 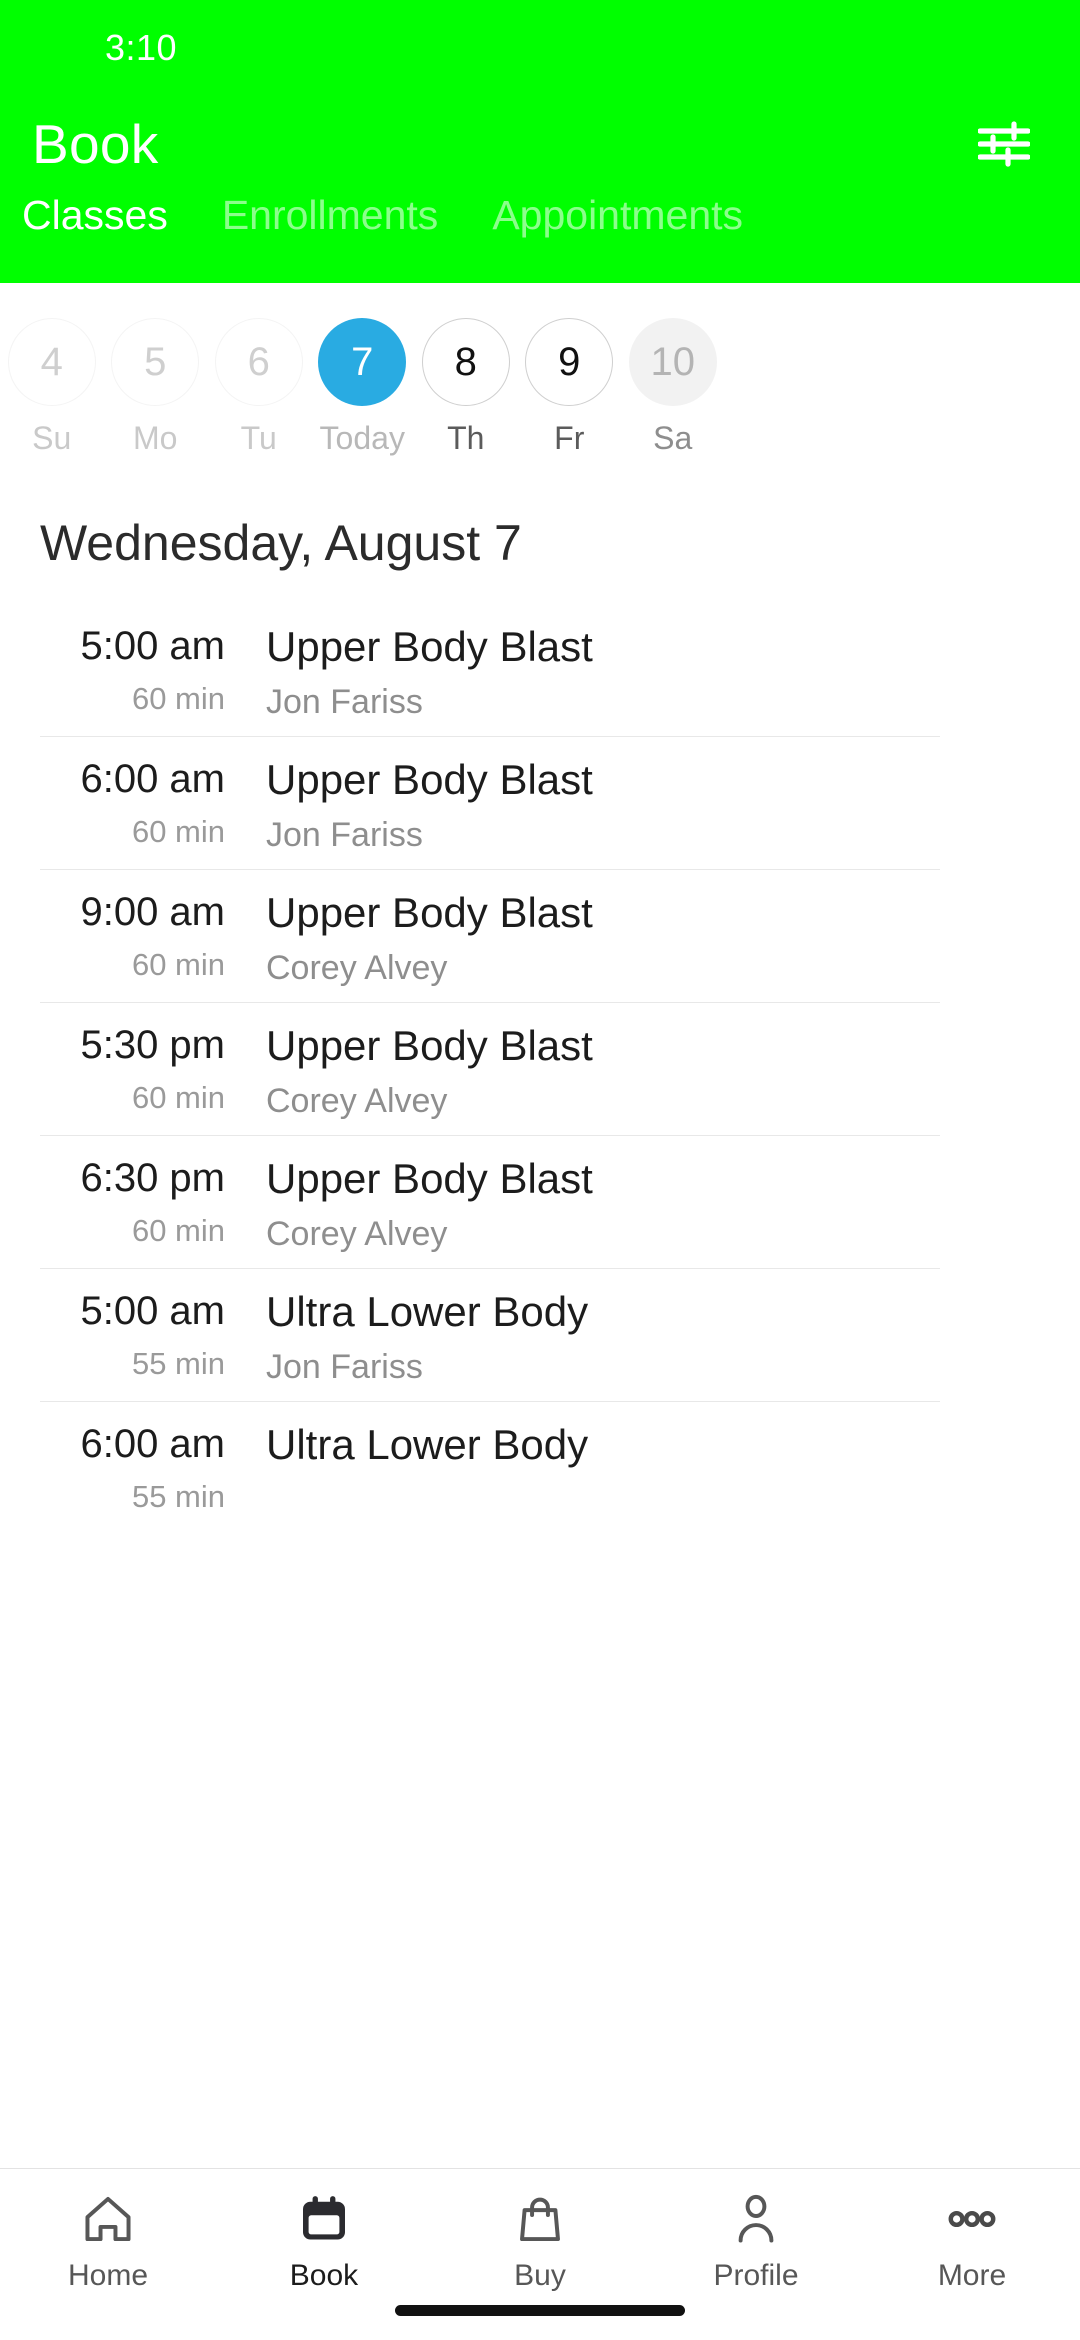 I want to click on status-bar: 3:10, so click(x=540, y=48).